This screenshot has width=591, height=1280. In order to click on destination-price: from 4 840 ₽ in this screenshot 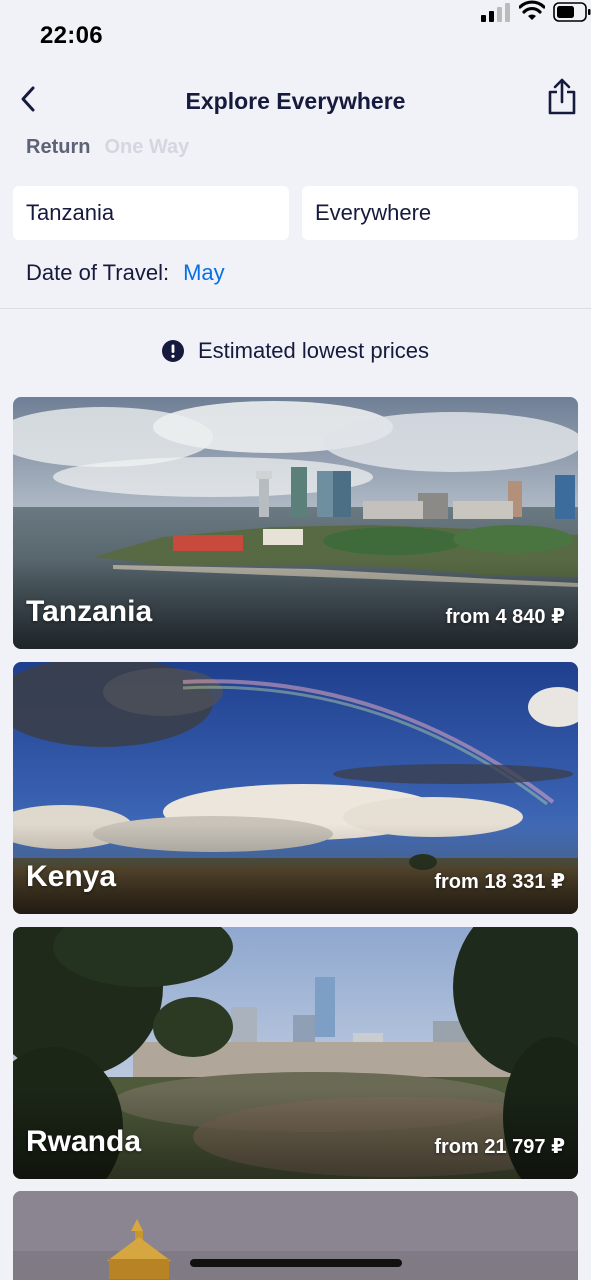, I will do `click(505, 617)`.